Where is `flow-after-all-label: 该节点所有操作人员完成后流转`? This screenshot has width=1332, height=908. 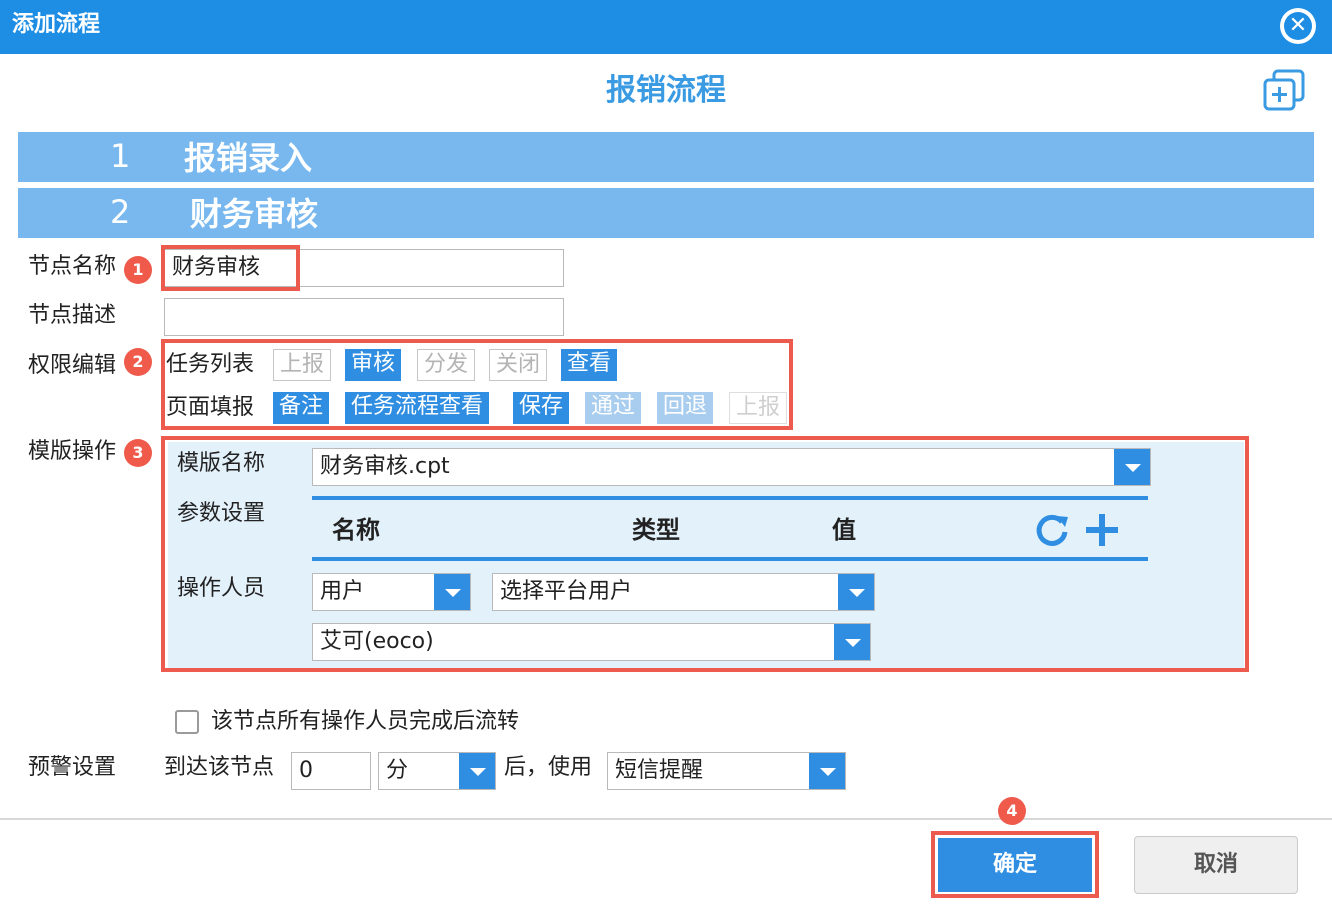
flow-after-all-label: 该节点所有操作人员完成后流转 is located at coordinates (365, 721).